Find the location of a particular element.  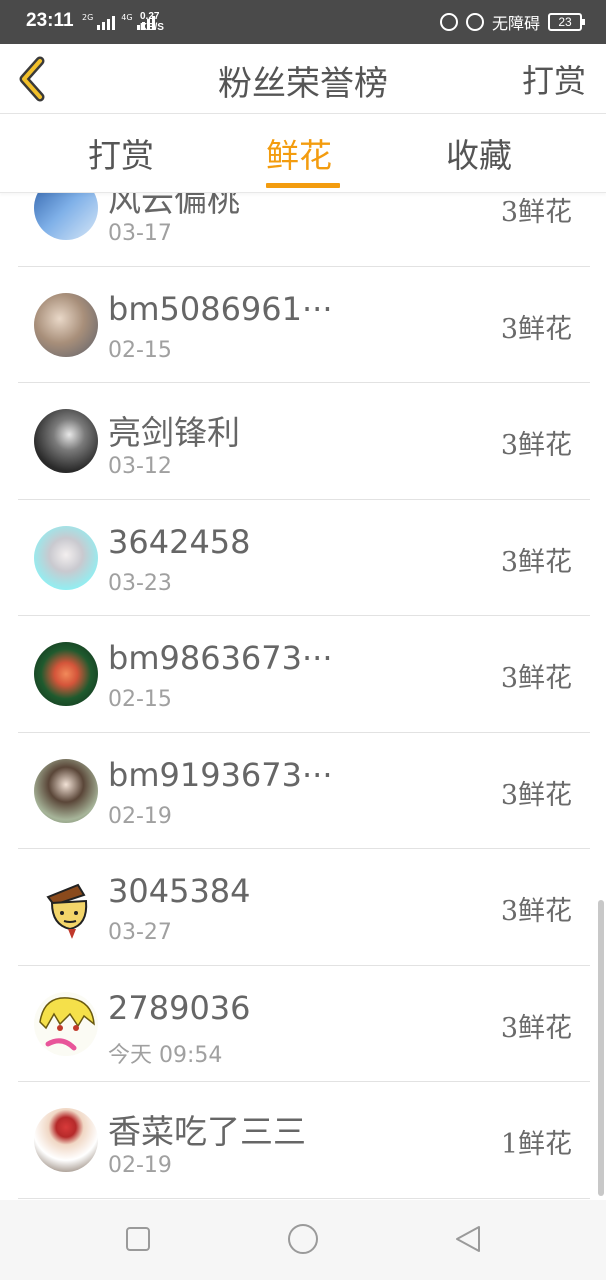

fan-date: 03-27 is located at coordinates (140, 932).